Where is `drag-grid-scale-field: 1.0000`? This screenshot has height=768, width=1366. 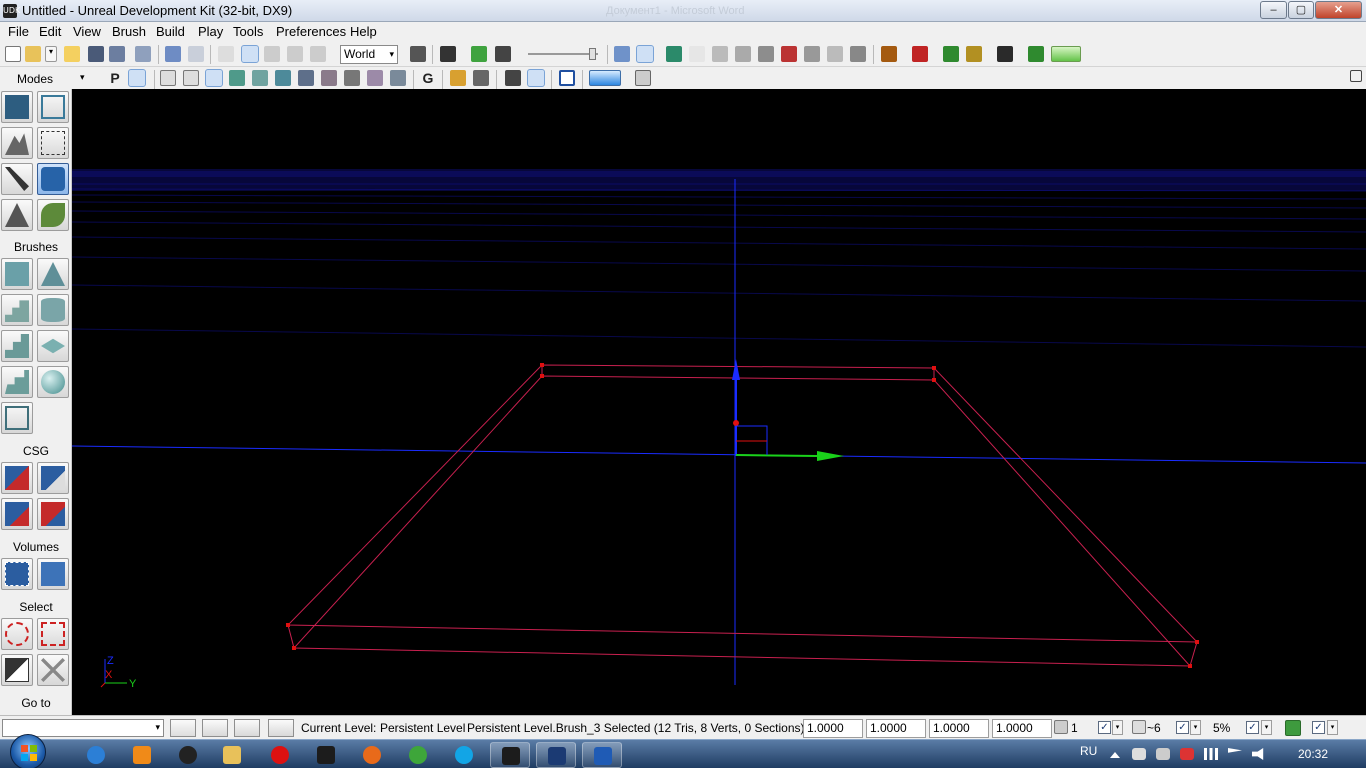
drag-grid-scale-field: 1.0000 is located at coordinates (1022, 728).